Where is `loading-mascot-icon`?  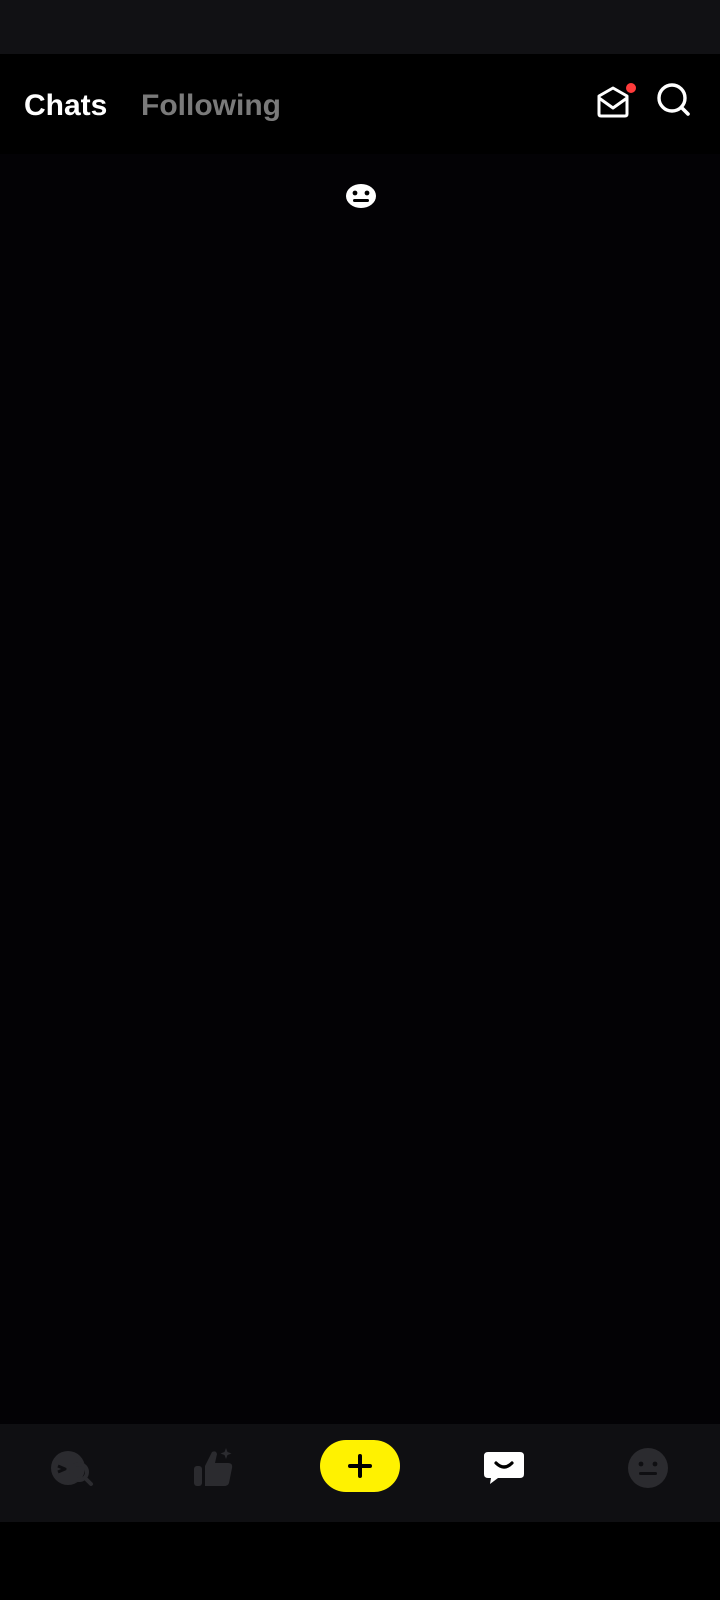 loading-mascot-icon is located at coordinates (361, 196).